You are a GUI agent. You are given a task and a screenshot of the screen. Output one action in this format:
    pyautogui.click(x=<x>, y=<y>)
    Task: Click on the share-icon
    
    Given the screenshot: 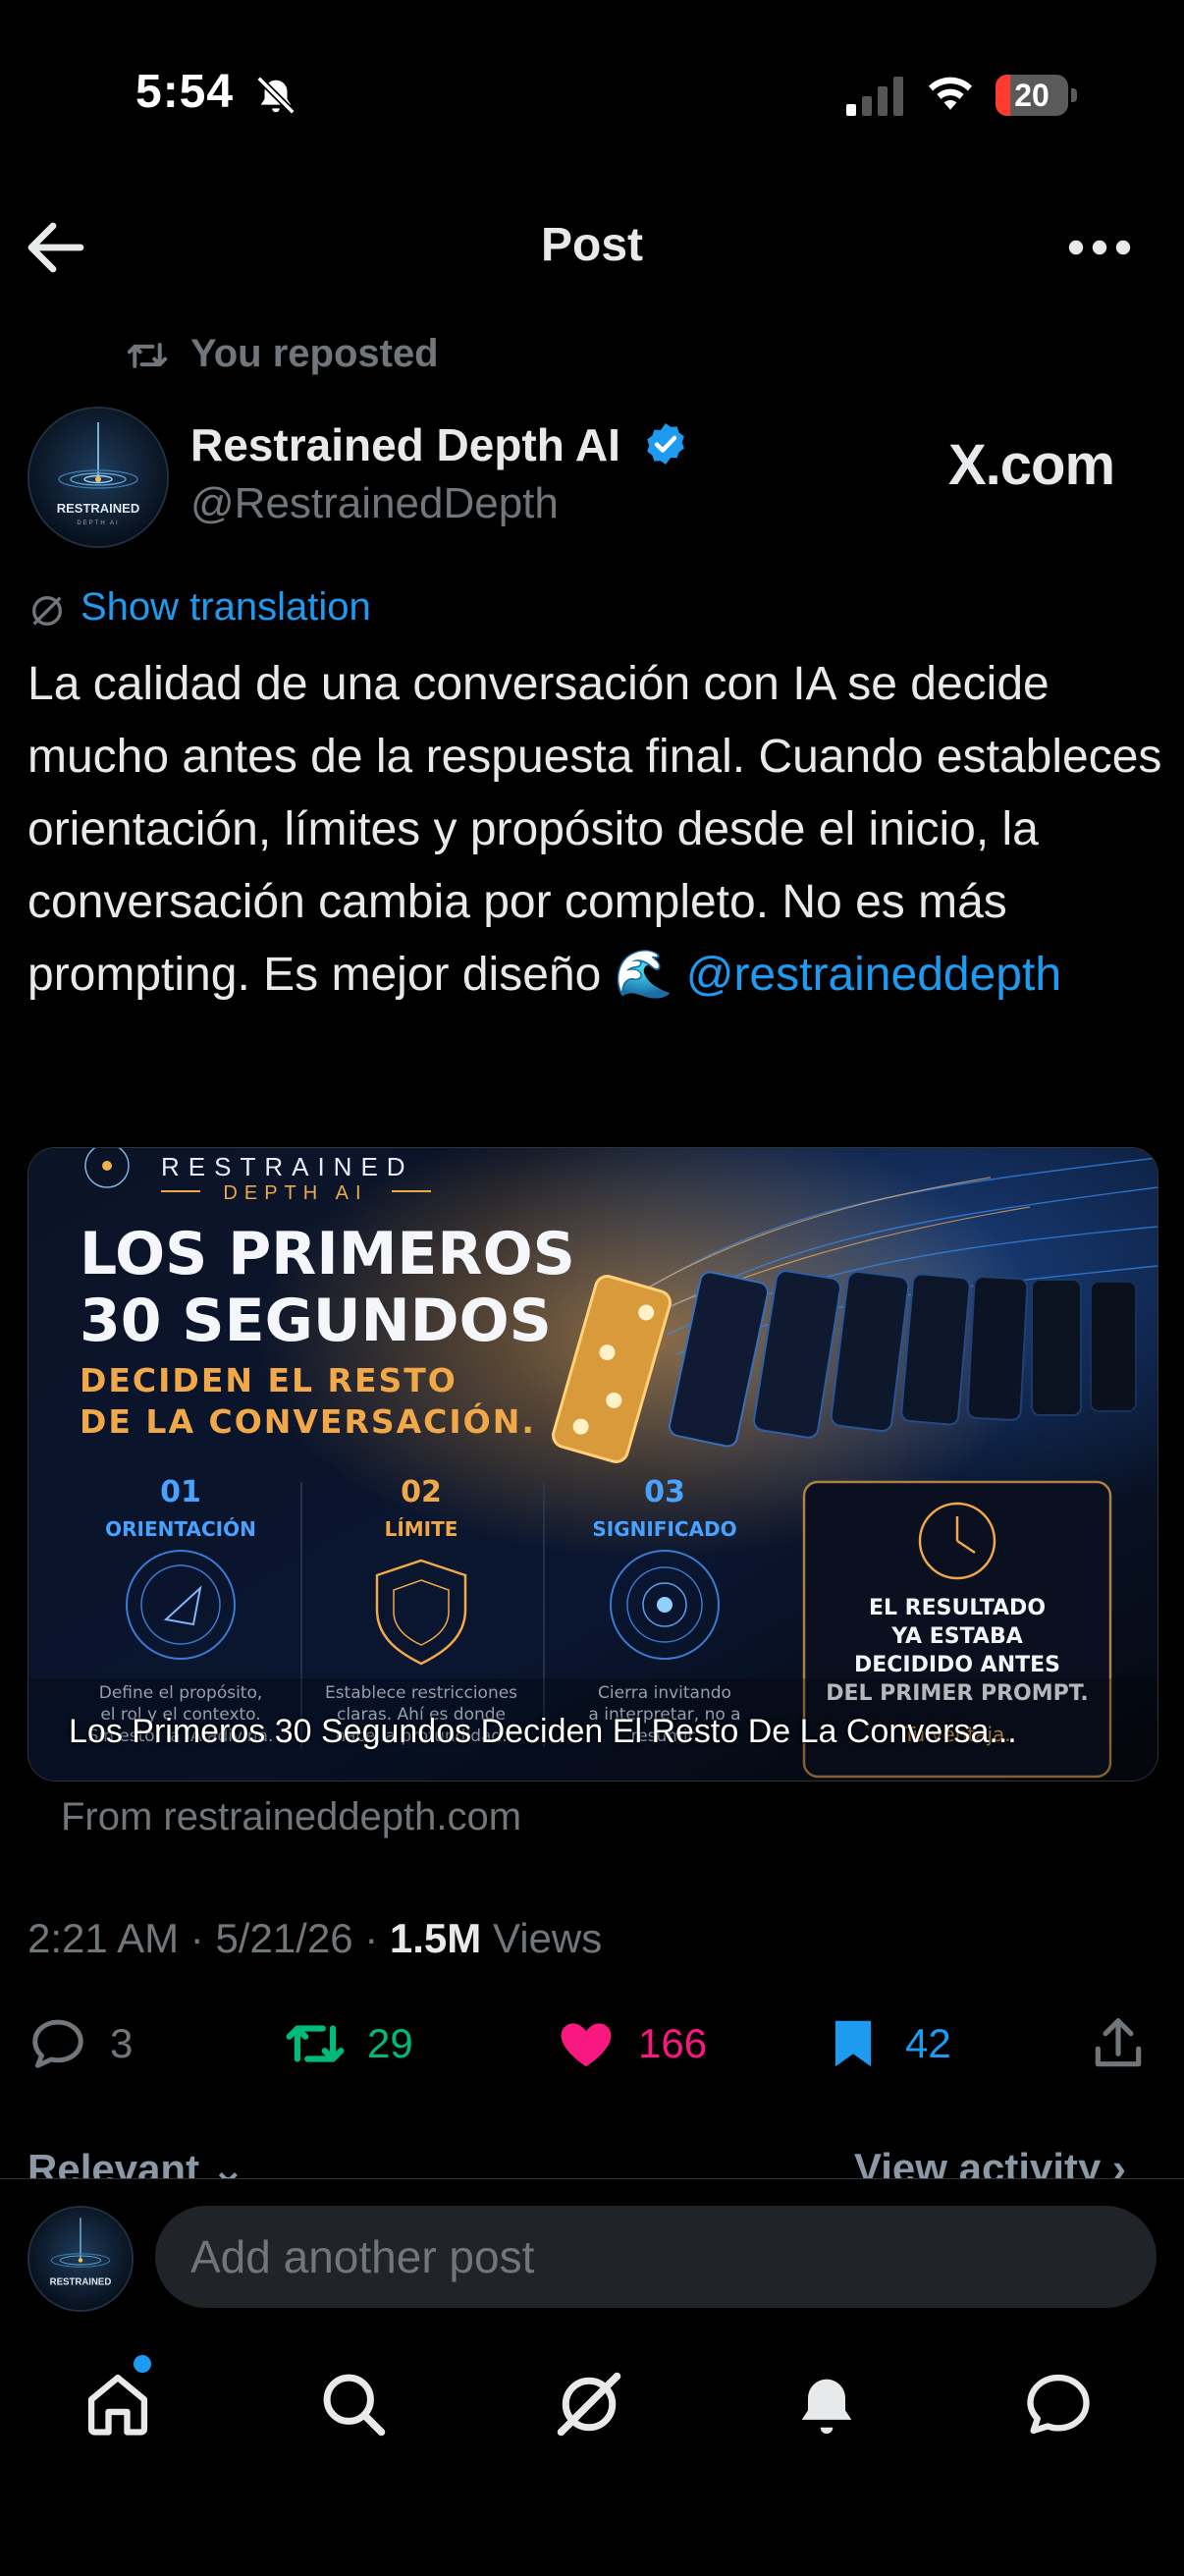 What is the action you would take?
    pyautogui.click(x=1118, y=2042)
    